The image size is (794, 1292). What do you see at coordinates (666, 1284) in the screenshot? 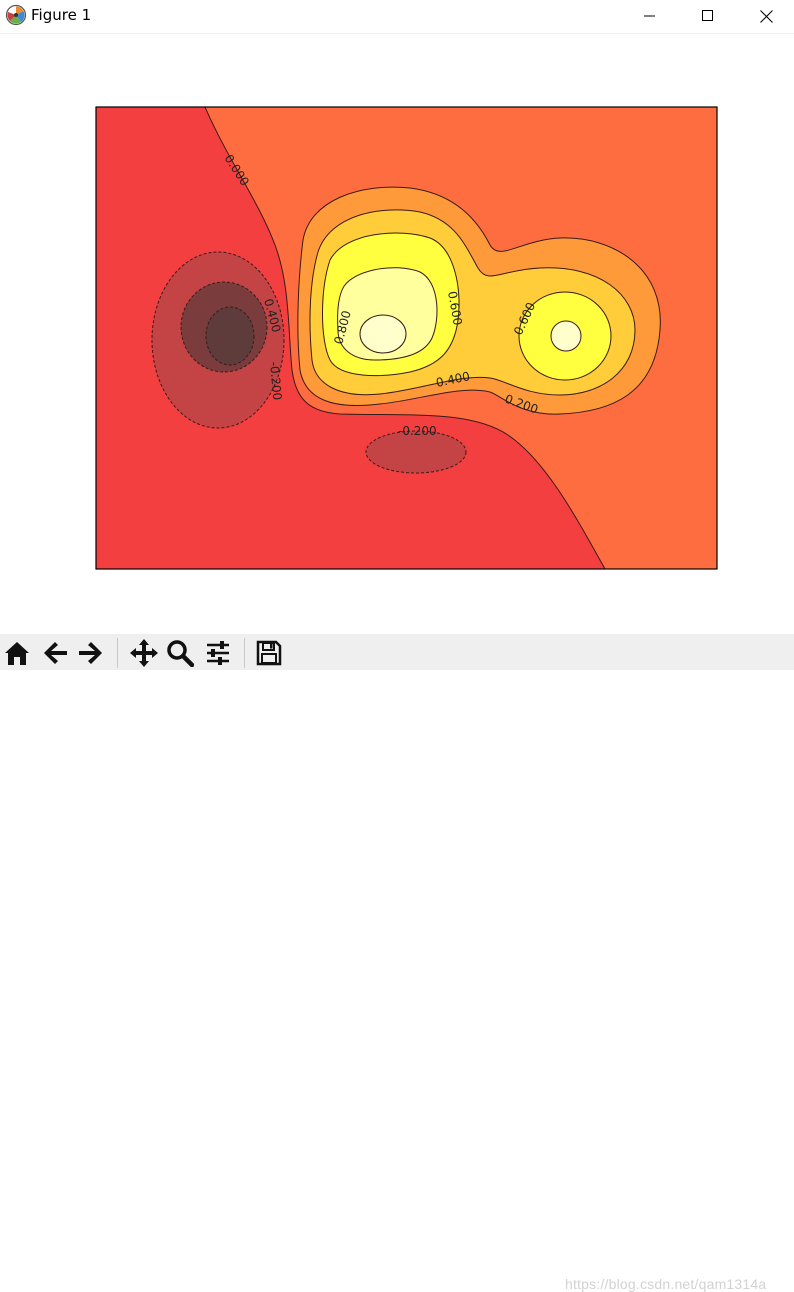
I see `watermark-text: https://blog.csdn.net/qam1314a` at bounding box center [666, 1284].